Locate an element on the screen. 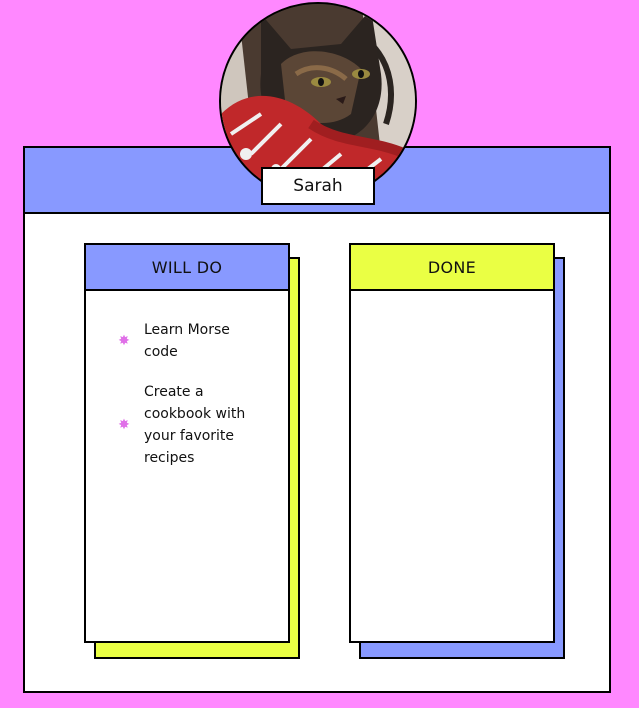 This screenshot has width=639, height=708. done-task-list is located at coordinates (452, 305).